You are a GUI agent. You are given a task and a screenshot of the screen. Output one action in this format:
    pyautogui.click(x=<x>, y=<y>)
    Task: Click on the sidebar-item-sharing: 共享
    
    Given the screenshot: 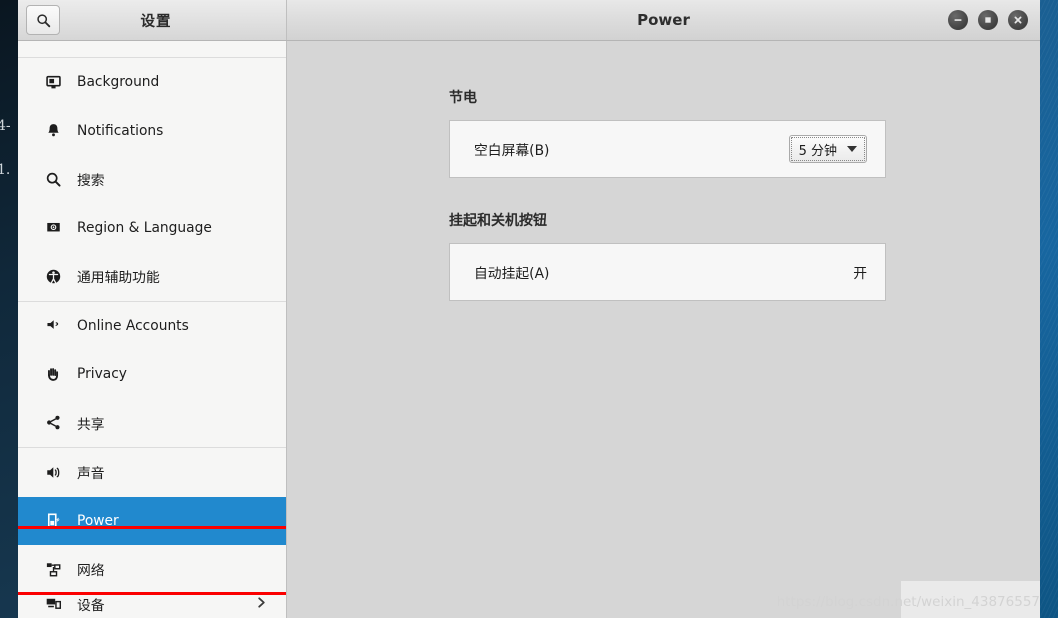 What is the action you would take?
    pyautogui.click(x=152, y=423)
    